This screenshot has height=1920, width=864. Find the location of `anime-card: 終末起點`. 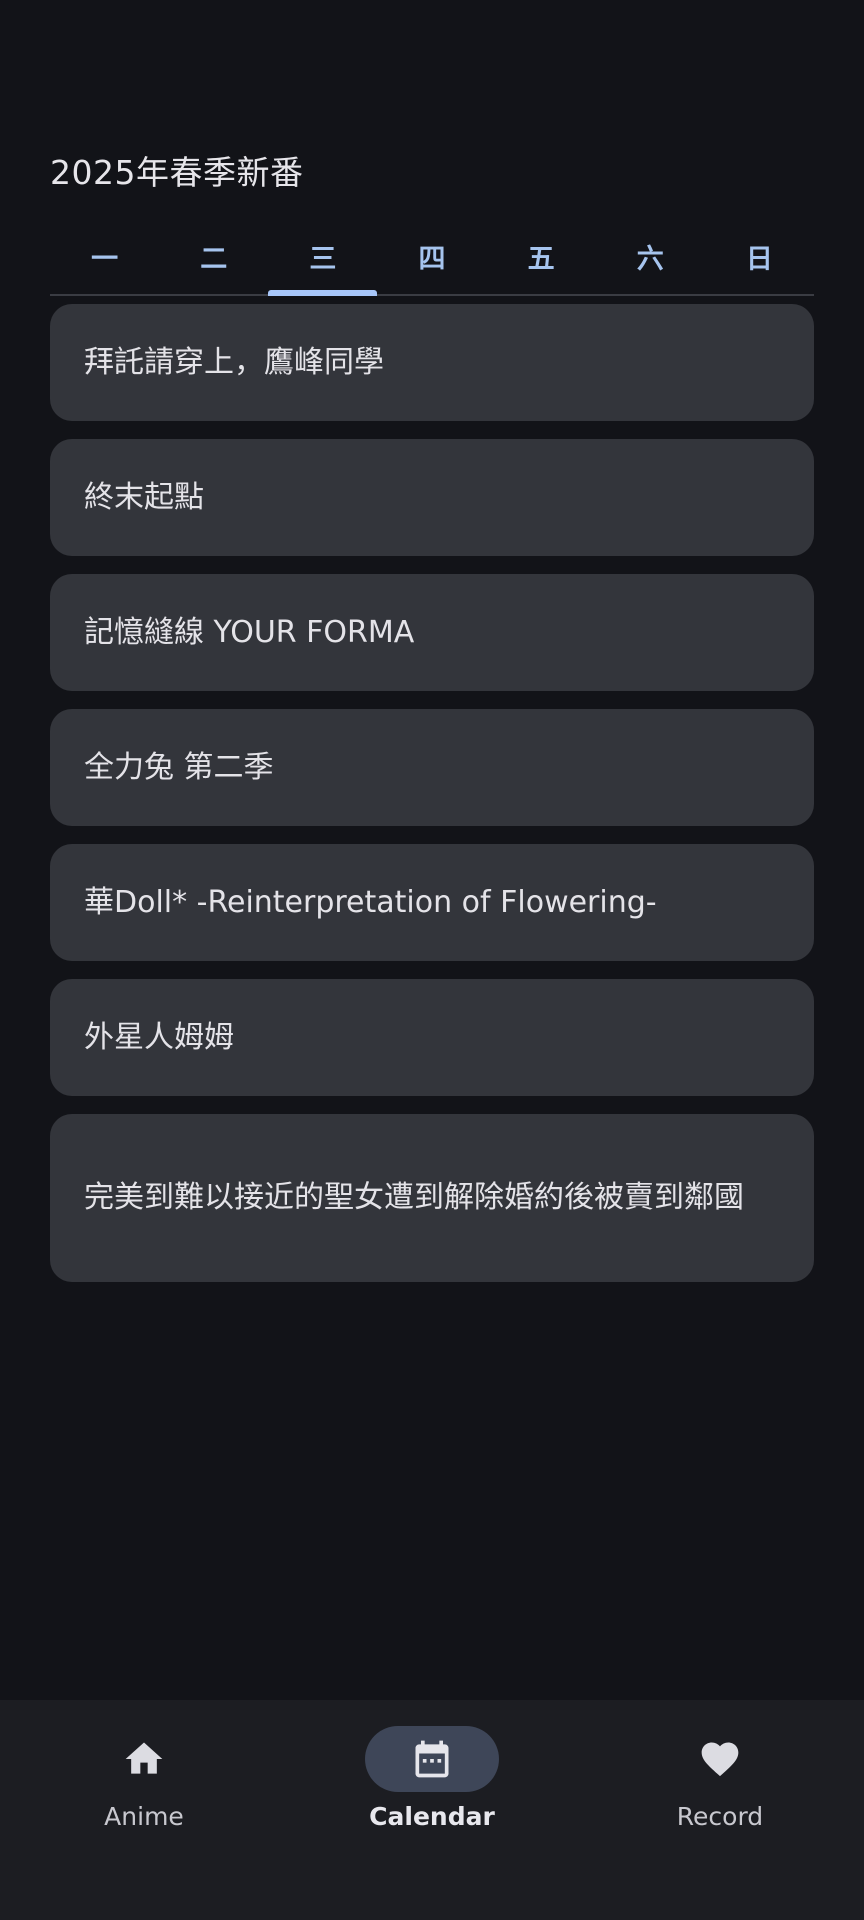

anime-card: 終末起點 is located at coordinates (432, 497).